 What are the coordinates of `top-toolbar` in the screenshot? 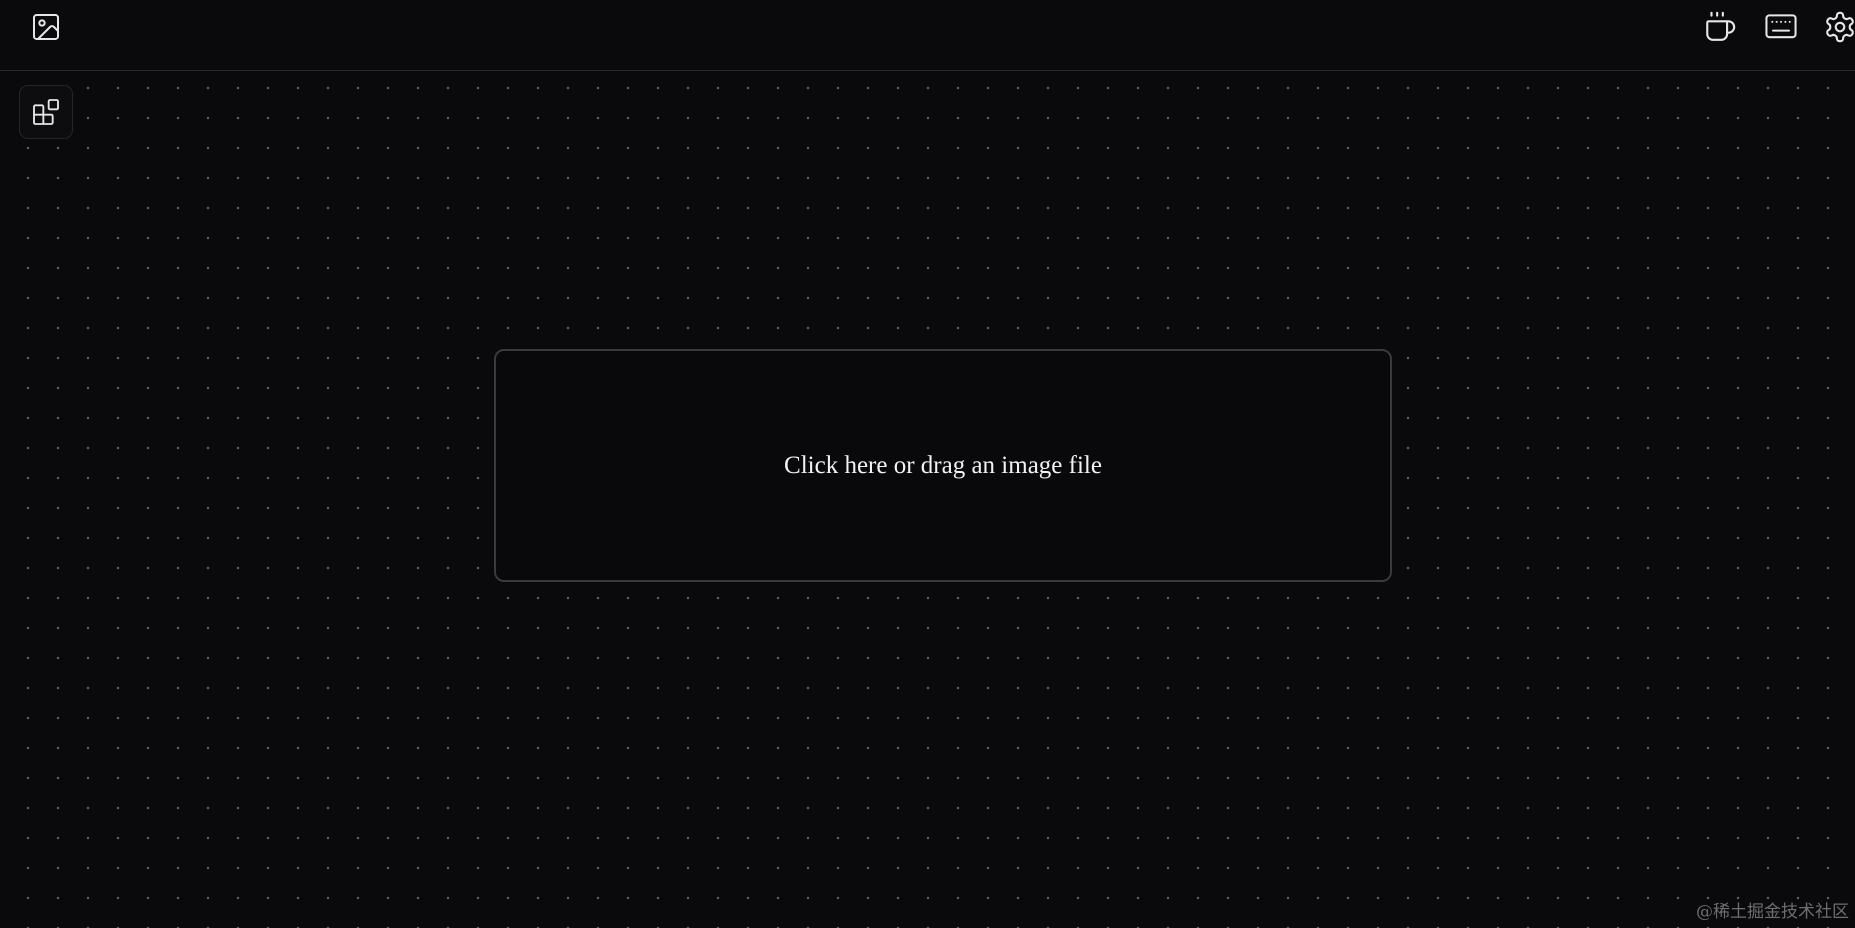 It's located at (927, 35).